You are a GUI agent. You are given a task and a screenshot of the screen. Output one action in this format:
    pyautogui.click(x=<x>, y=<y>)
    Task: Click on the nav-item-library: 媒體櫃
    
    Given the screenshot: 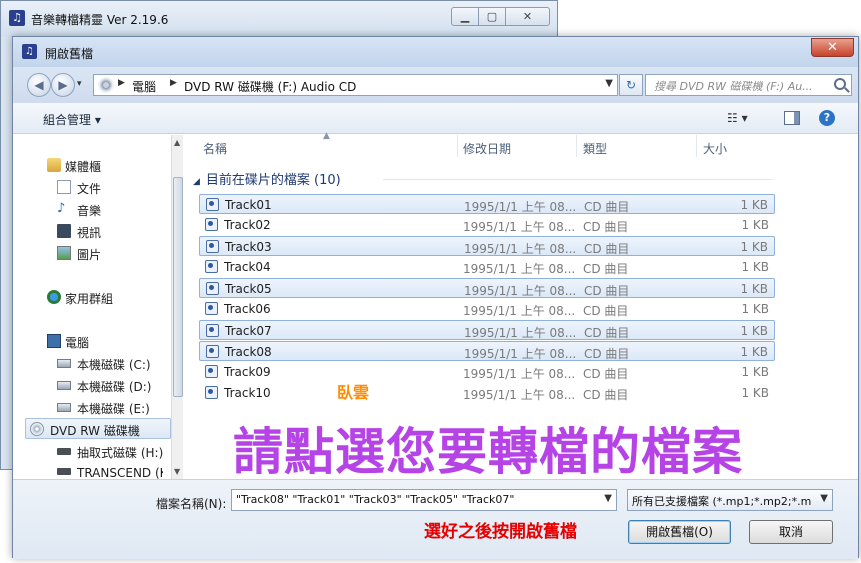 What is the action you would take?
    pyautogui.click(x=88, y=165)
    